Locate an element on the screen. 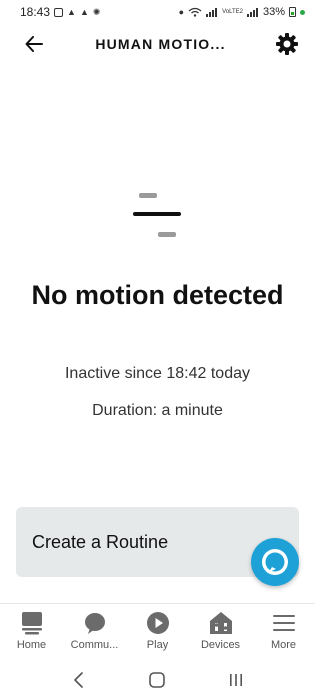  nav-more: More is located at coordinates (284, 630).